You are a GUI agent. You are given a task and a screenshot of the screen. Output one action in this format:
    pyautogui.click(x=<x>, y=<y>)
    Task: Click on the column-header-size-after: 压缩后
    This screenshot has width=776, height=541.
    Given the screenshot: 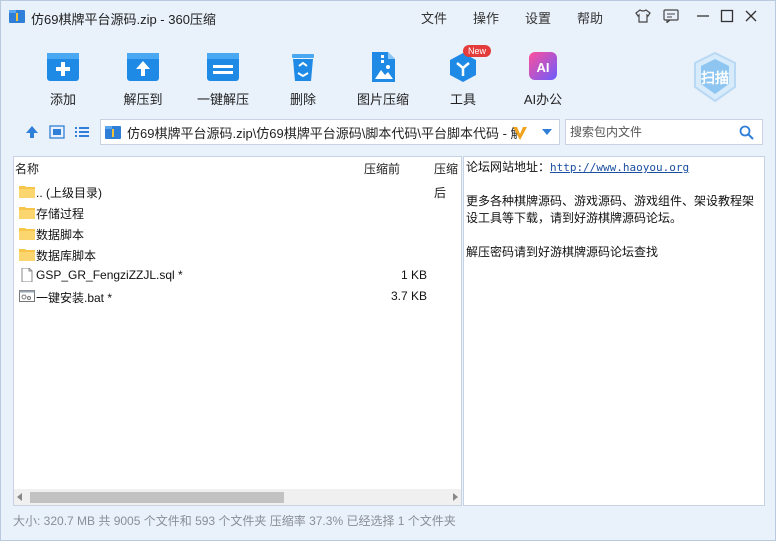 What is the action you would take?
    pyautogui.click(x=447, y=178)
    